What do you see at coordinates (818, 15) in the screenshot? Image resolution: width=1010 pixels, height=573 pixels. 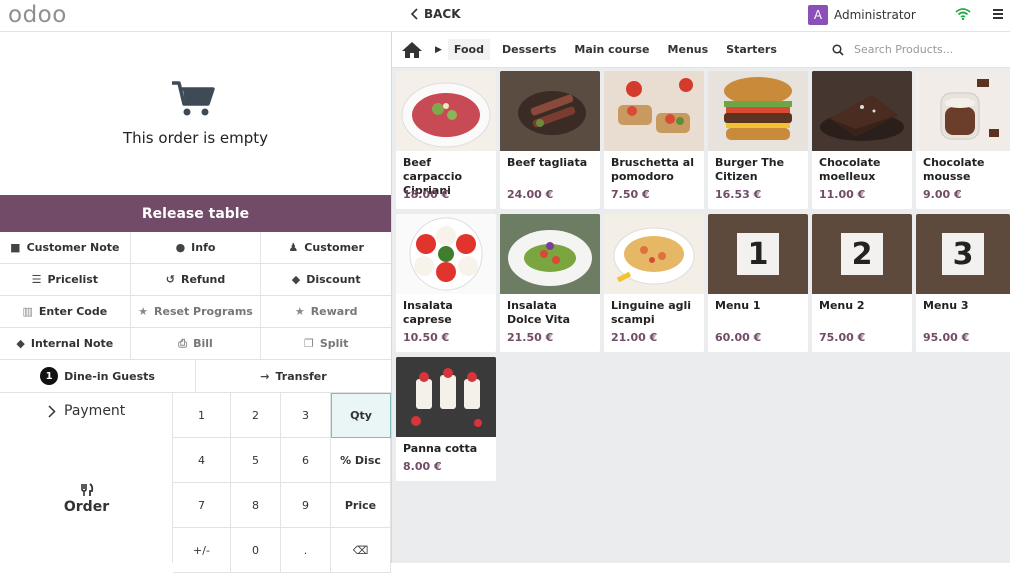 I see `avatar: A` at bounding box center [818, 15].